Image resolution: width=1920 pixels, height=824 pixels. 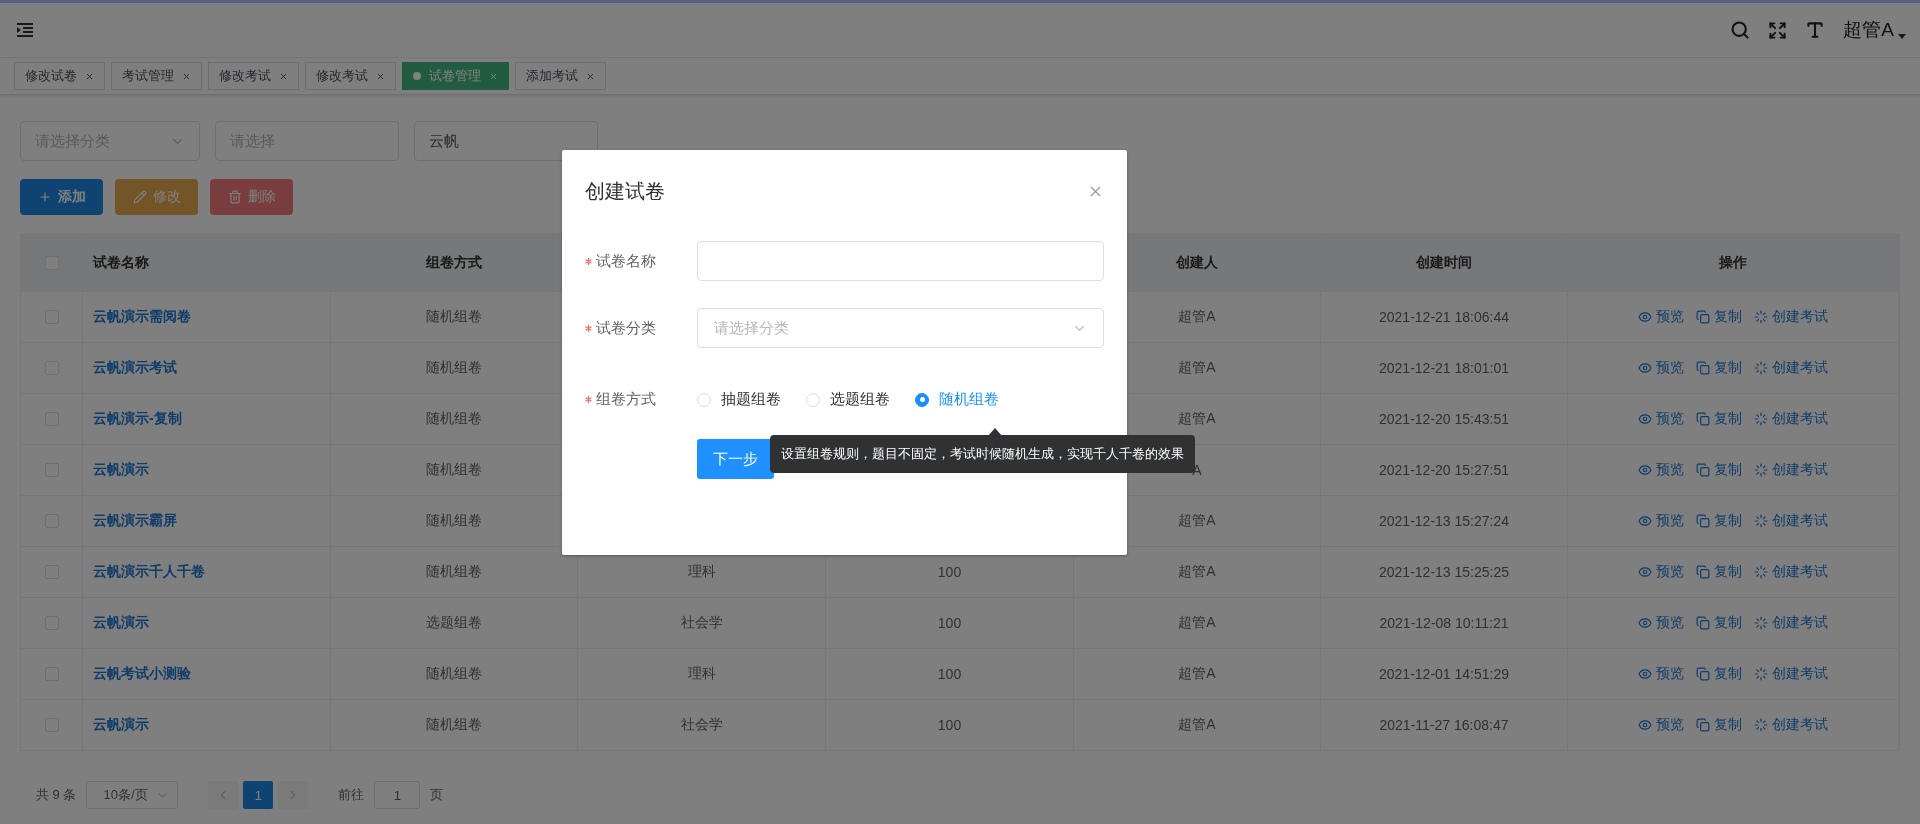 What do you see at coordinates (1444, 623) in the screenshot?
I see `table-cell: 2021-12-08 10:11:21` at bounding box center [1444, 623].